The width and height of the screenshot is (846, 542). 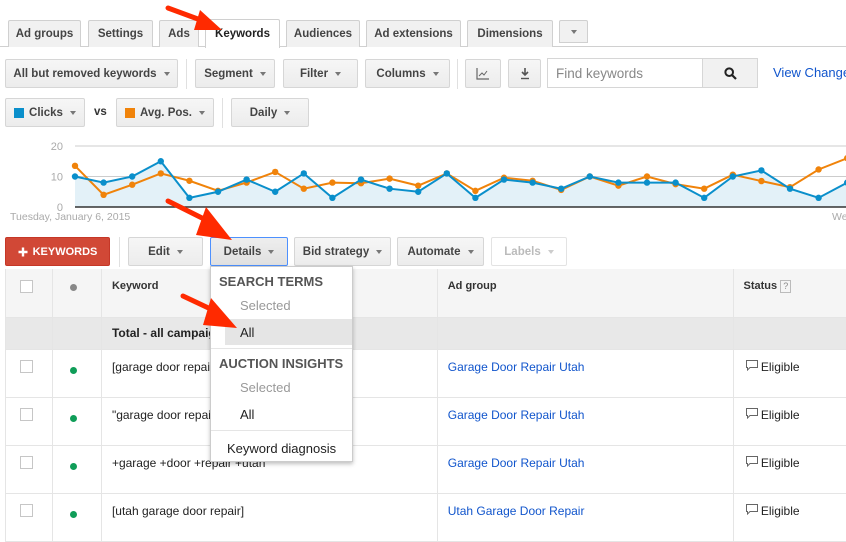 I want to click on search-button, so click(x=730, y=73).